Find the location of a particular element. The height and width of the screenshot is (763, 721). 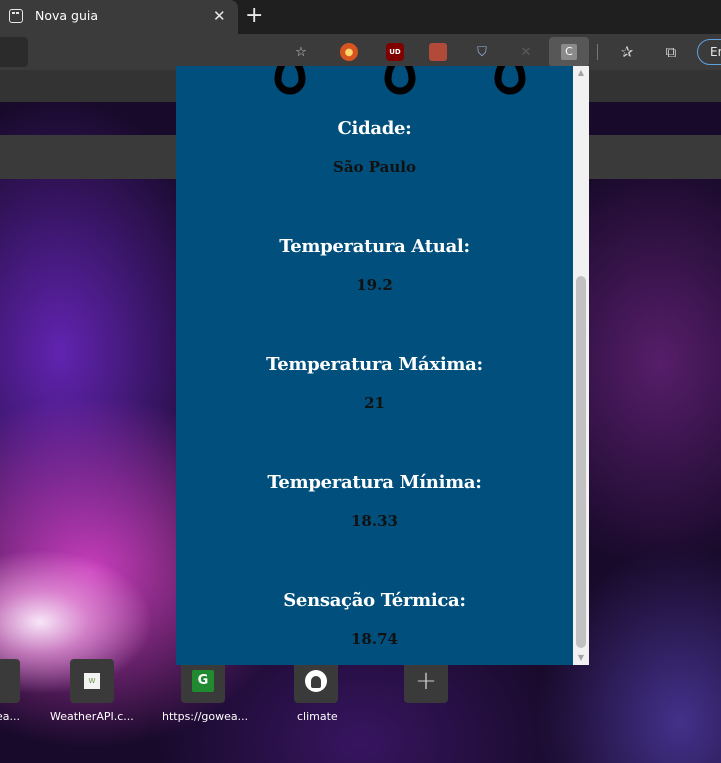

weather-extension-icon: C is located at coordinates (569, 52).